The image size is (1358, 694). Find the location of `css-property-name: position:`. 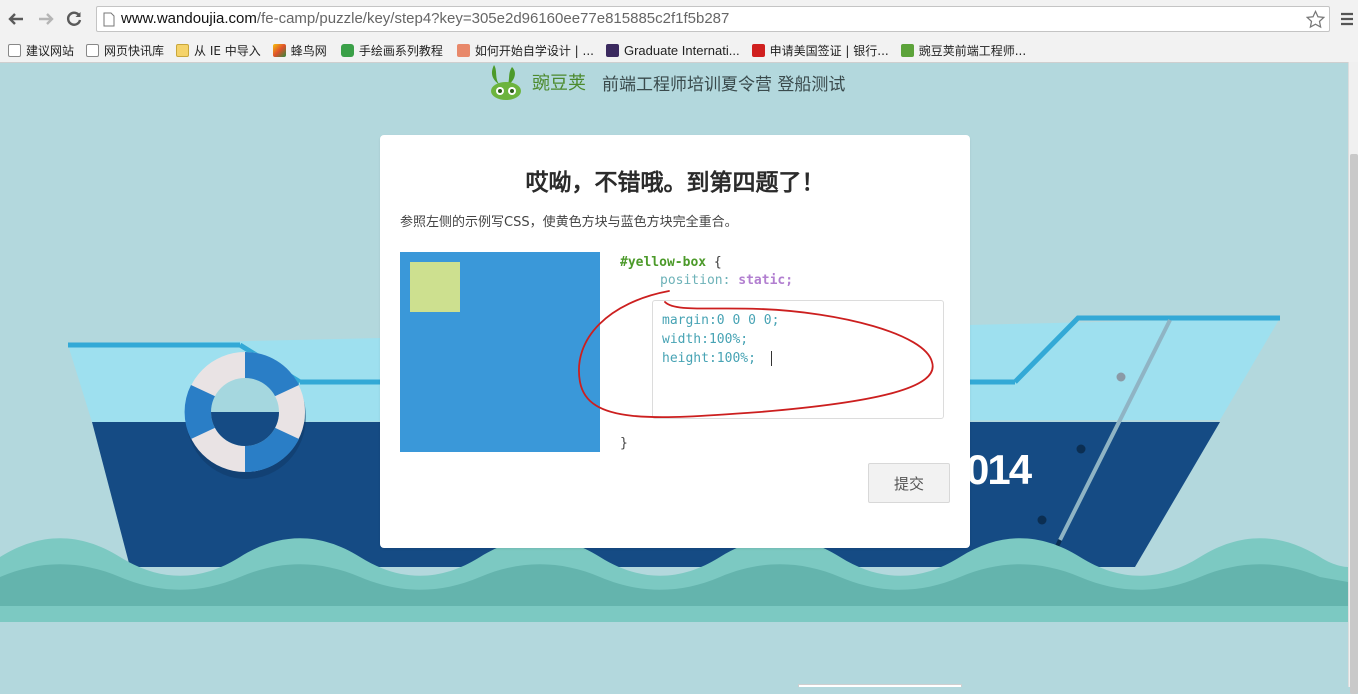

css-property-name: position: is located at coordinates (699, 280).